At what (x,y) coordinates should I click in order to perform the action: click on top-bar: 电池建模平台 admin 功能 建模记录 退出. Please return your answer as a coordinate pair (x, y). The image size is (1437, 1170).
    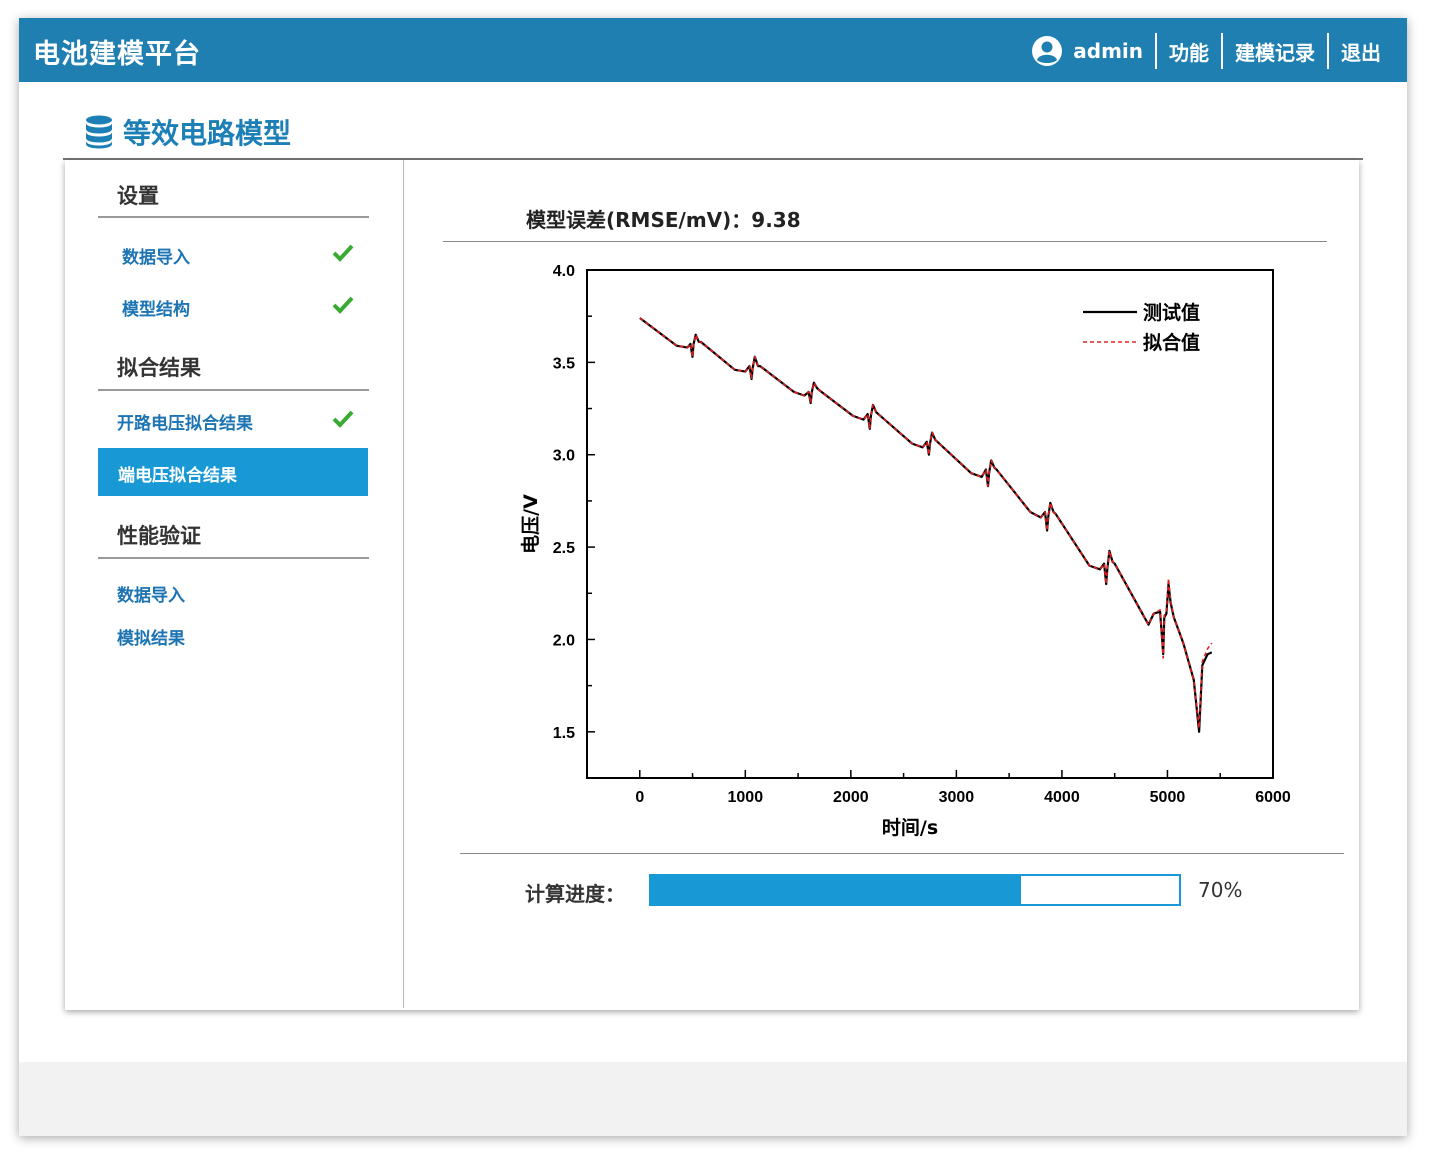
    Looking at the image, I should click on (713, 50).